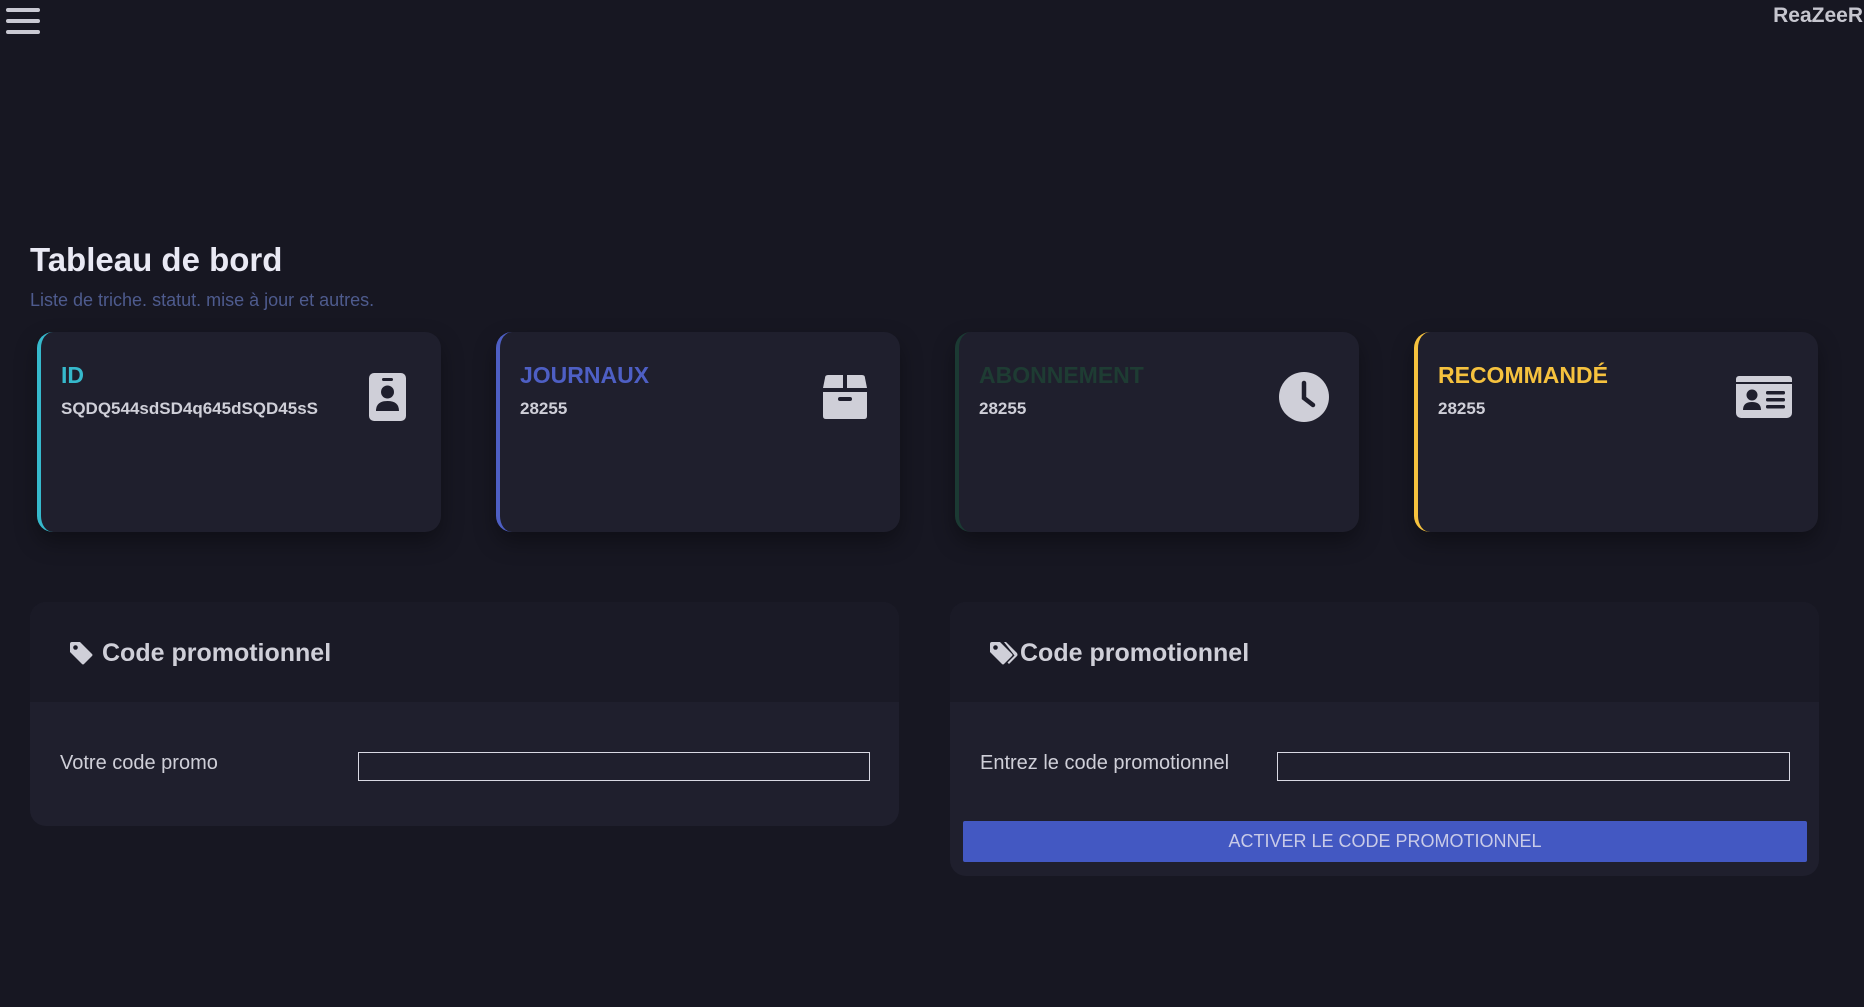  What do you see at coordinates (1157, 432) in the screenshot?
I see `subscription-card: ABONNEMENT 28255` at bounding box center [1157, 432].